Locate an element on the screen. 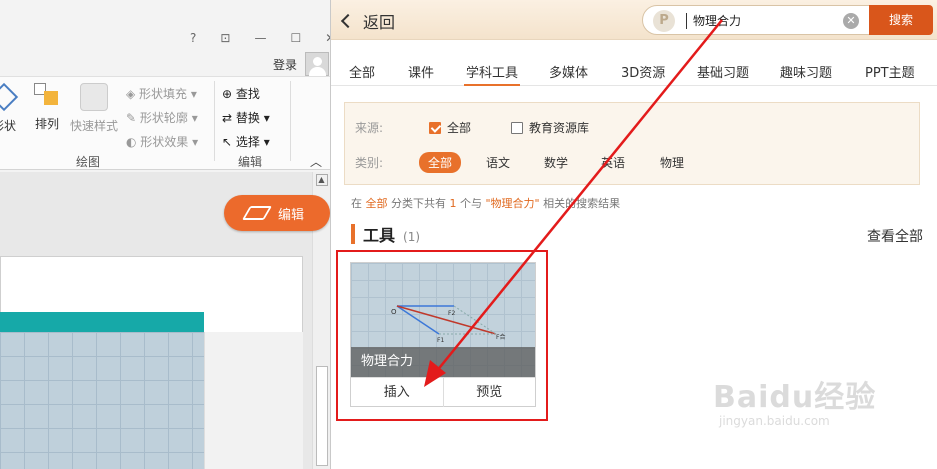 This screenshot has height=469, width=937. avatar is located at coordinates (317, 64).